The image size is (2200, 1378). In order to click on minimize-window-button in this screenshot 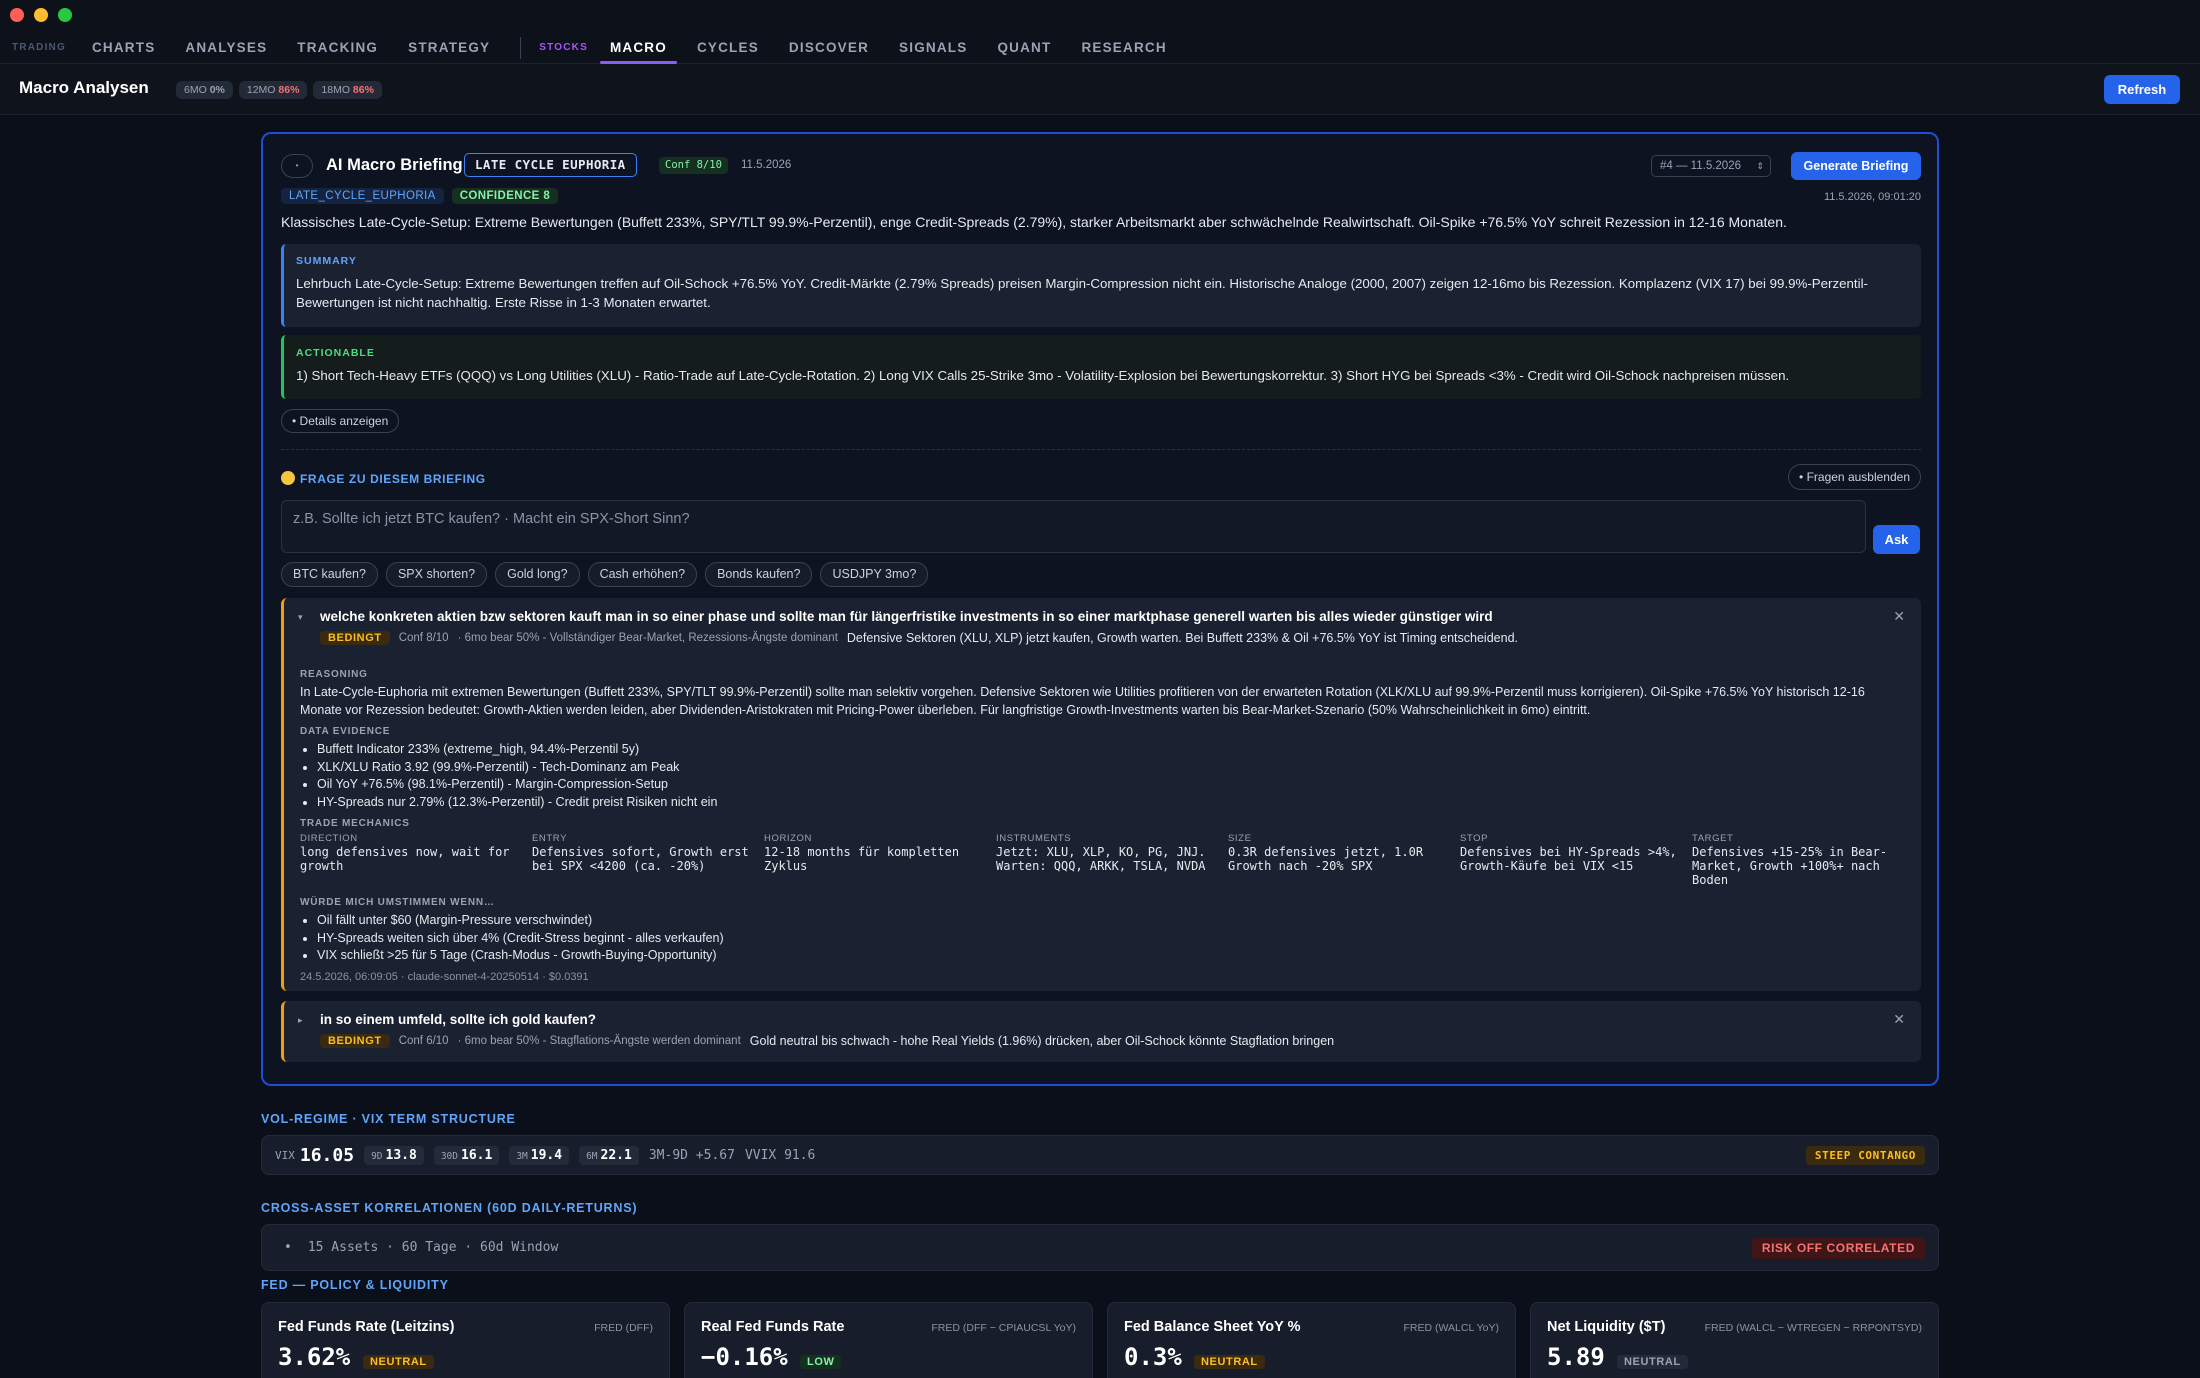, I will do `click(41, 15)`.